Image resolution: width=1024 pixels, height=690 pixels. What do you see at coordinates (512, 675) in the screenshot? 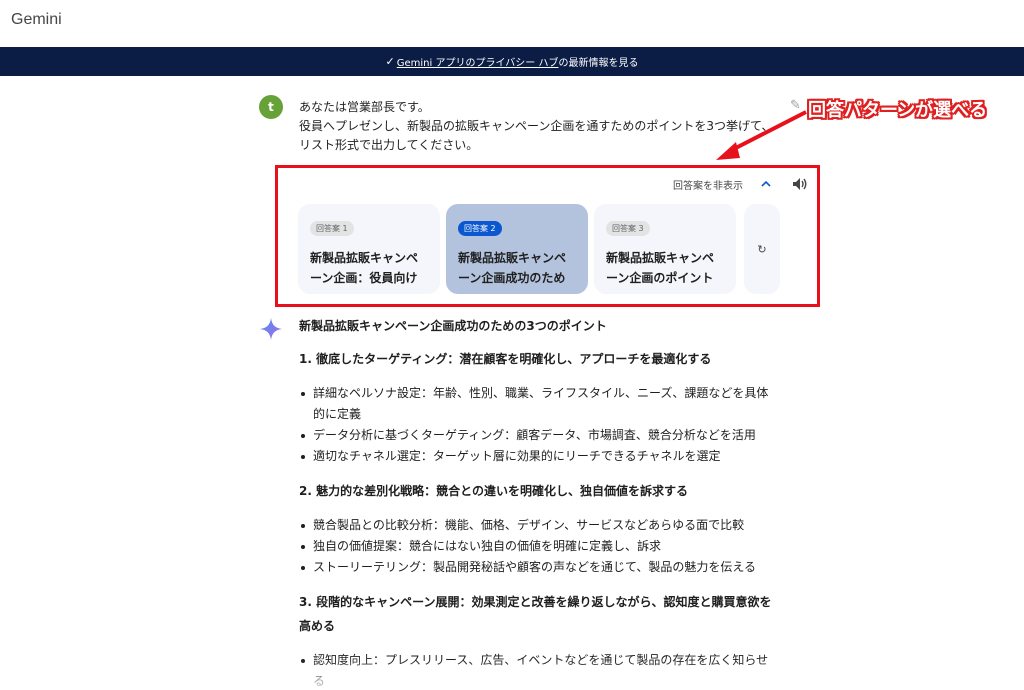
I see `scroll-fade` at bounding box center [512, 675].